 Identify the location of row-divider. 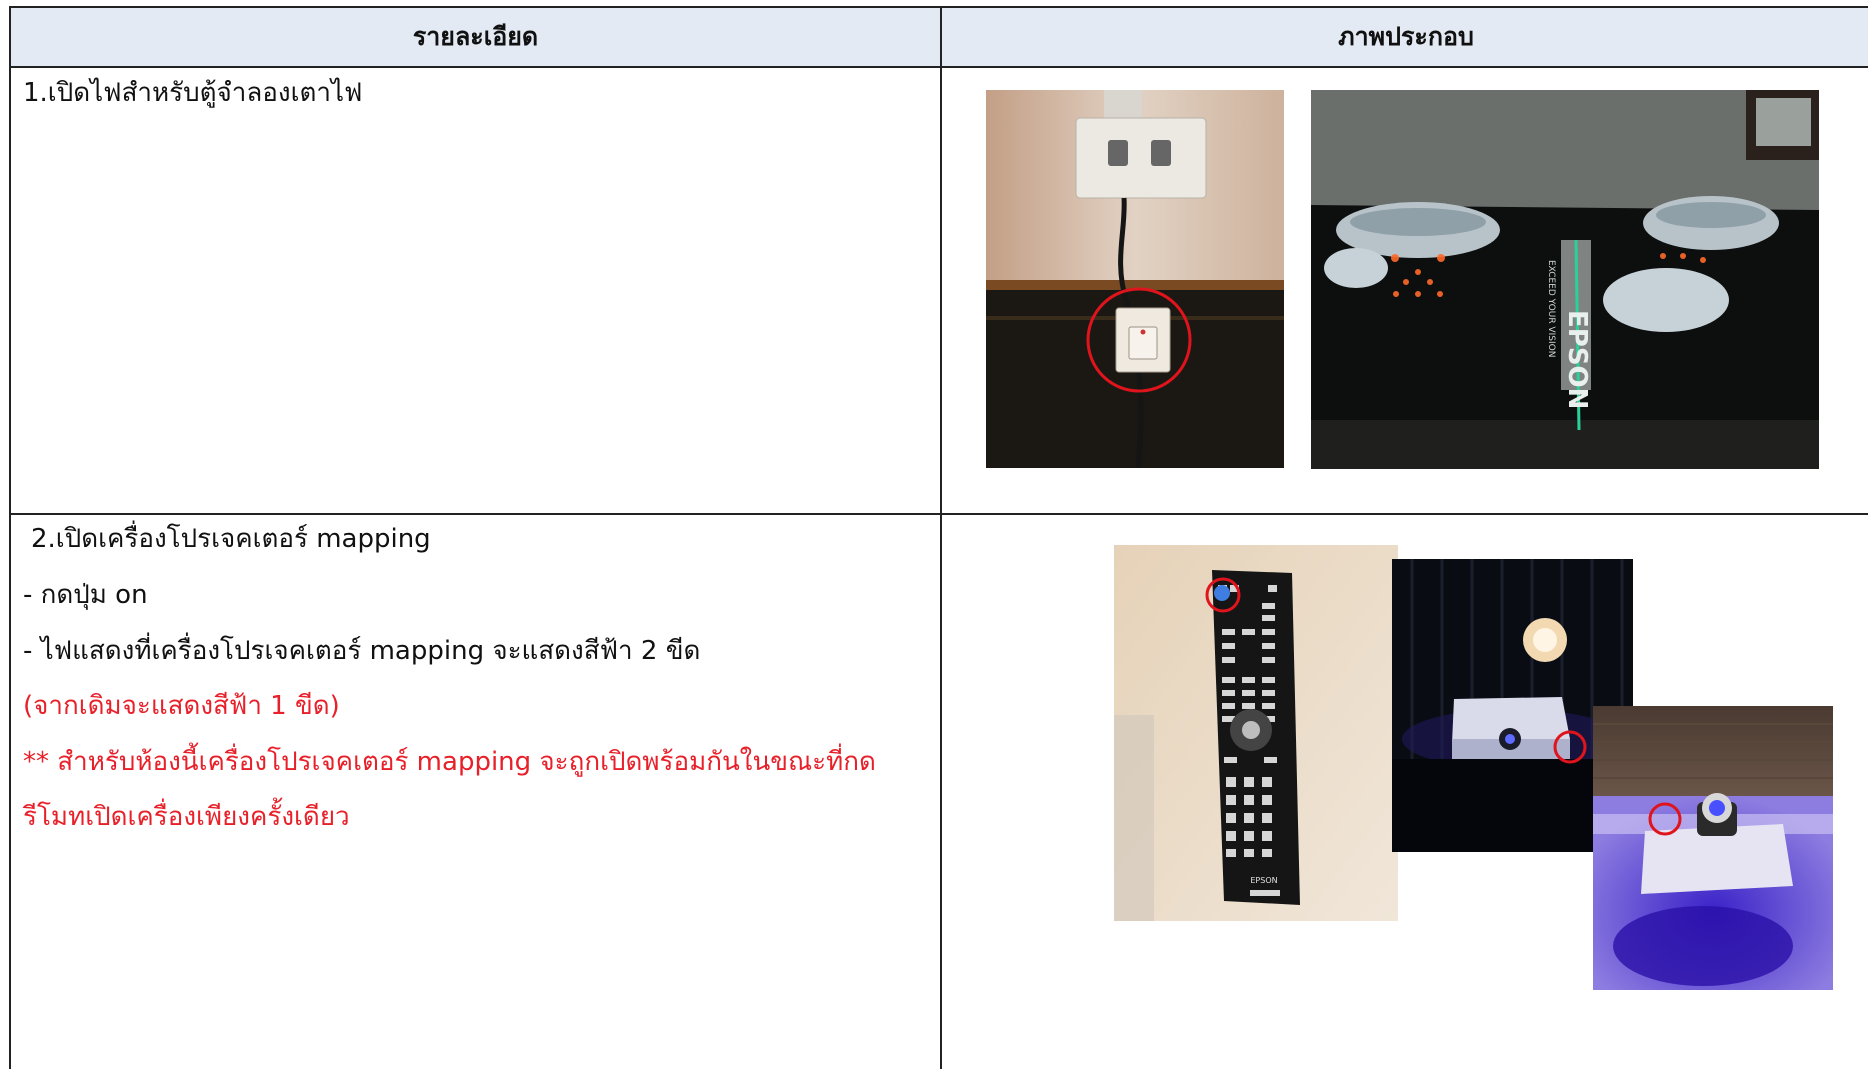
(939, 514).